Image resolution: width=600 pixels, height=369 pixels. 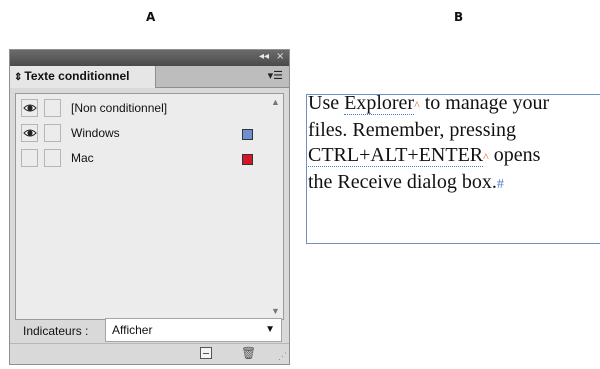 What do you see at coordinates (379, 103) in the screenshot?
I see `conditional-text-windows: Explorer` at bounding box center [379, 103].